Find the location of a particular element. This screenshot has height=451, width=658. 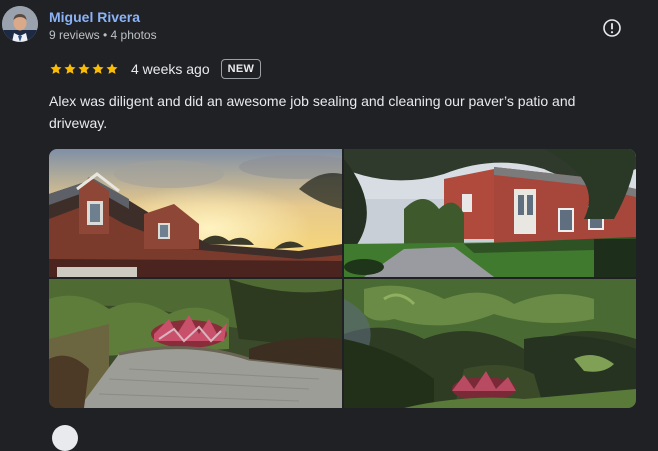

author-meta: 9 reviews • 4 photos is located at coordinates (103, 35).